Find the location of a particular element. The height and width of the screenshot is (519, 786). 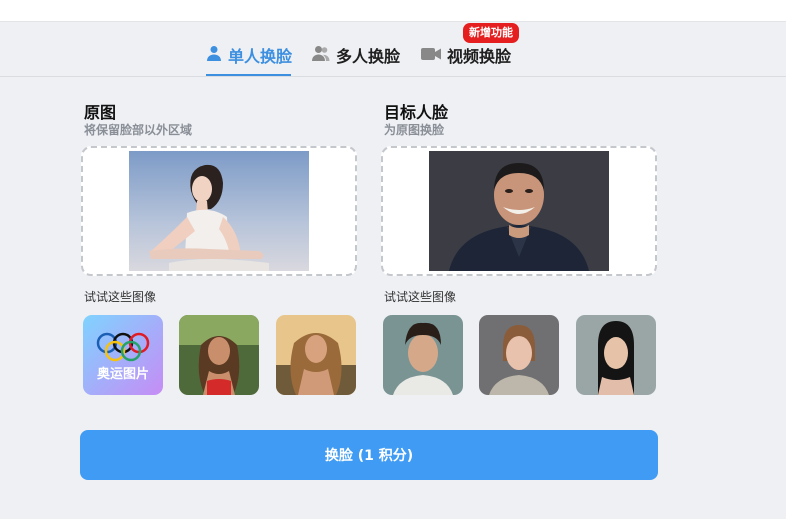

tab-label: 单人换脸 is located at coordinates (260, 56).